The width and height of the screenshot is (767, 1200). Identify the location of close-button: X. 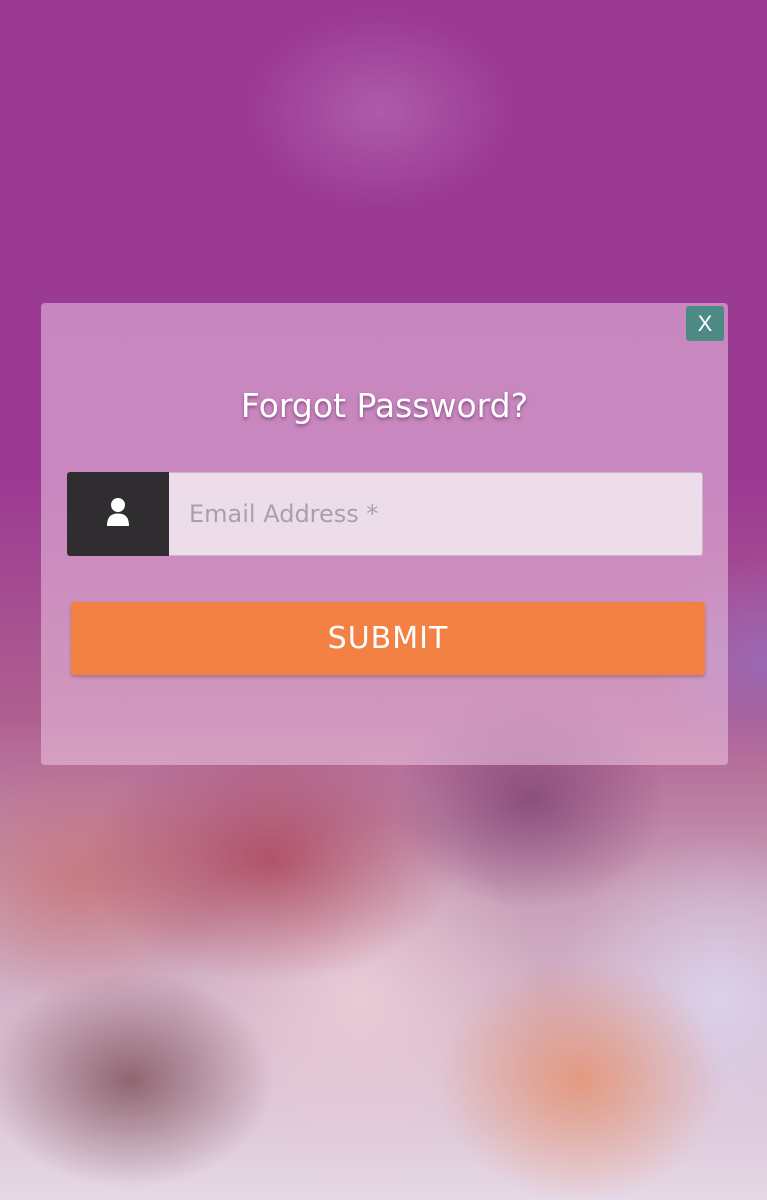
(705, 323).